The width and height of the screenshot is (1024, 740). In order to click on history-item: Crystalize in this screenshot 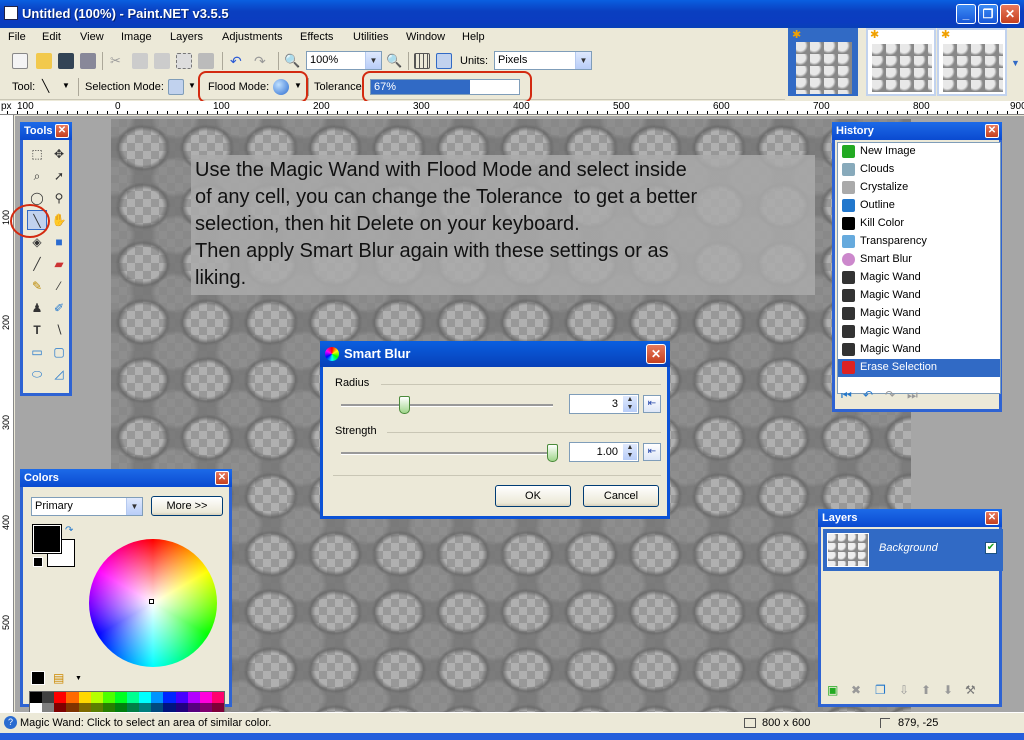, I will do `click(919, 188)`.